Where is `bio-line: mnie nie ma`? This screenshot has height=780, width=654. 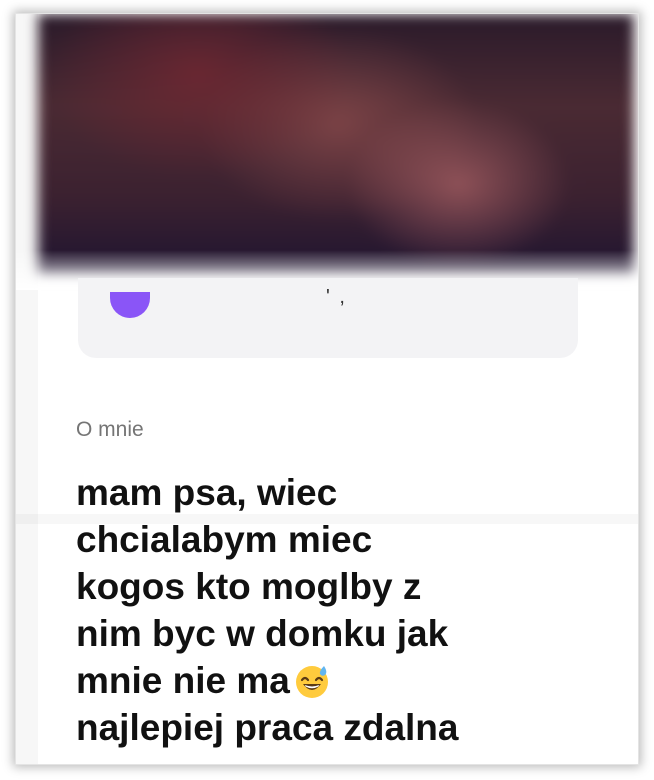
bio-line: mnie nie ma is located at coordinates (183, 680).